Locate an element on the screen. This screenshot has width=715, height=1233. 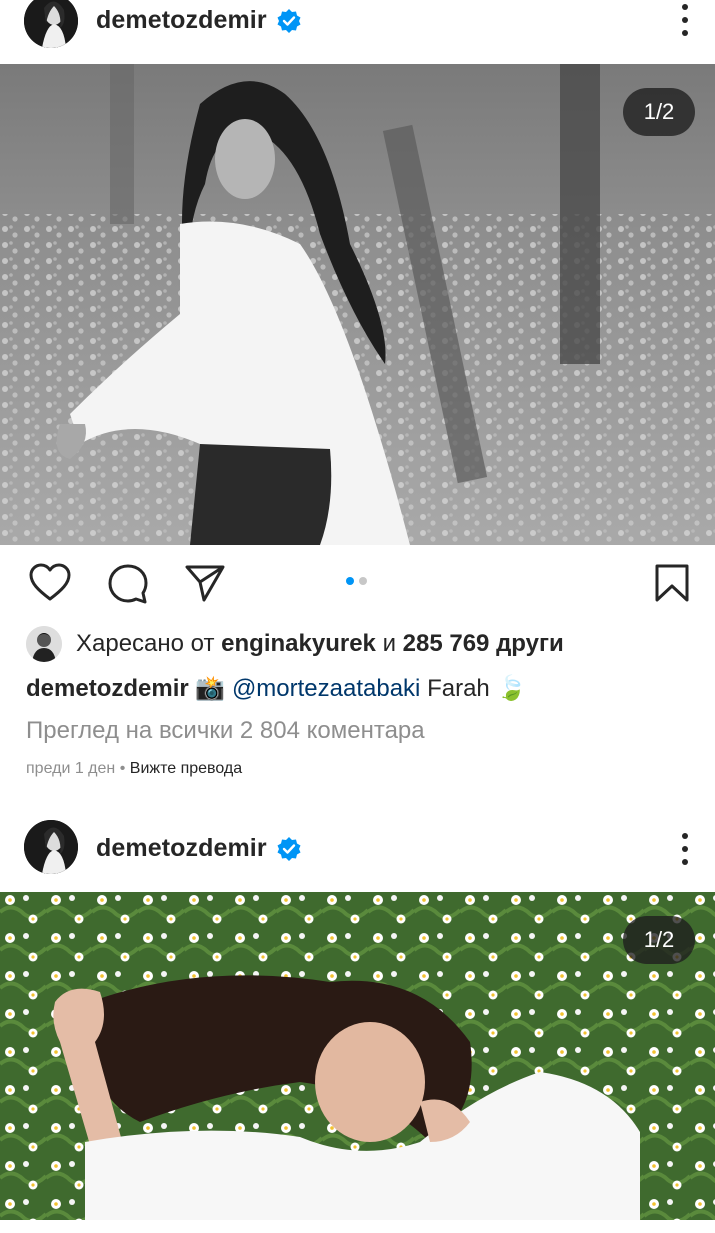
caption-username: demetozdemir is located at coordinates (107, 688).